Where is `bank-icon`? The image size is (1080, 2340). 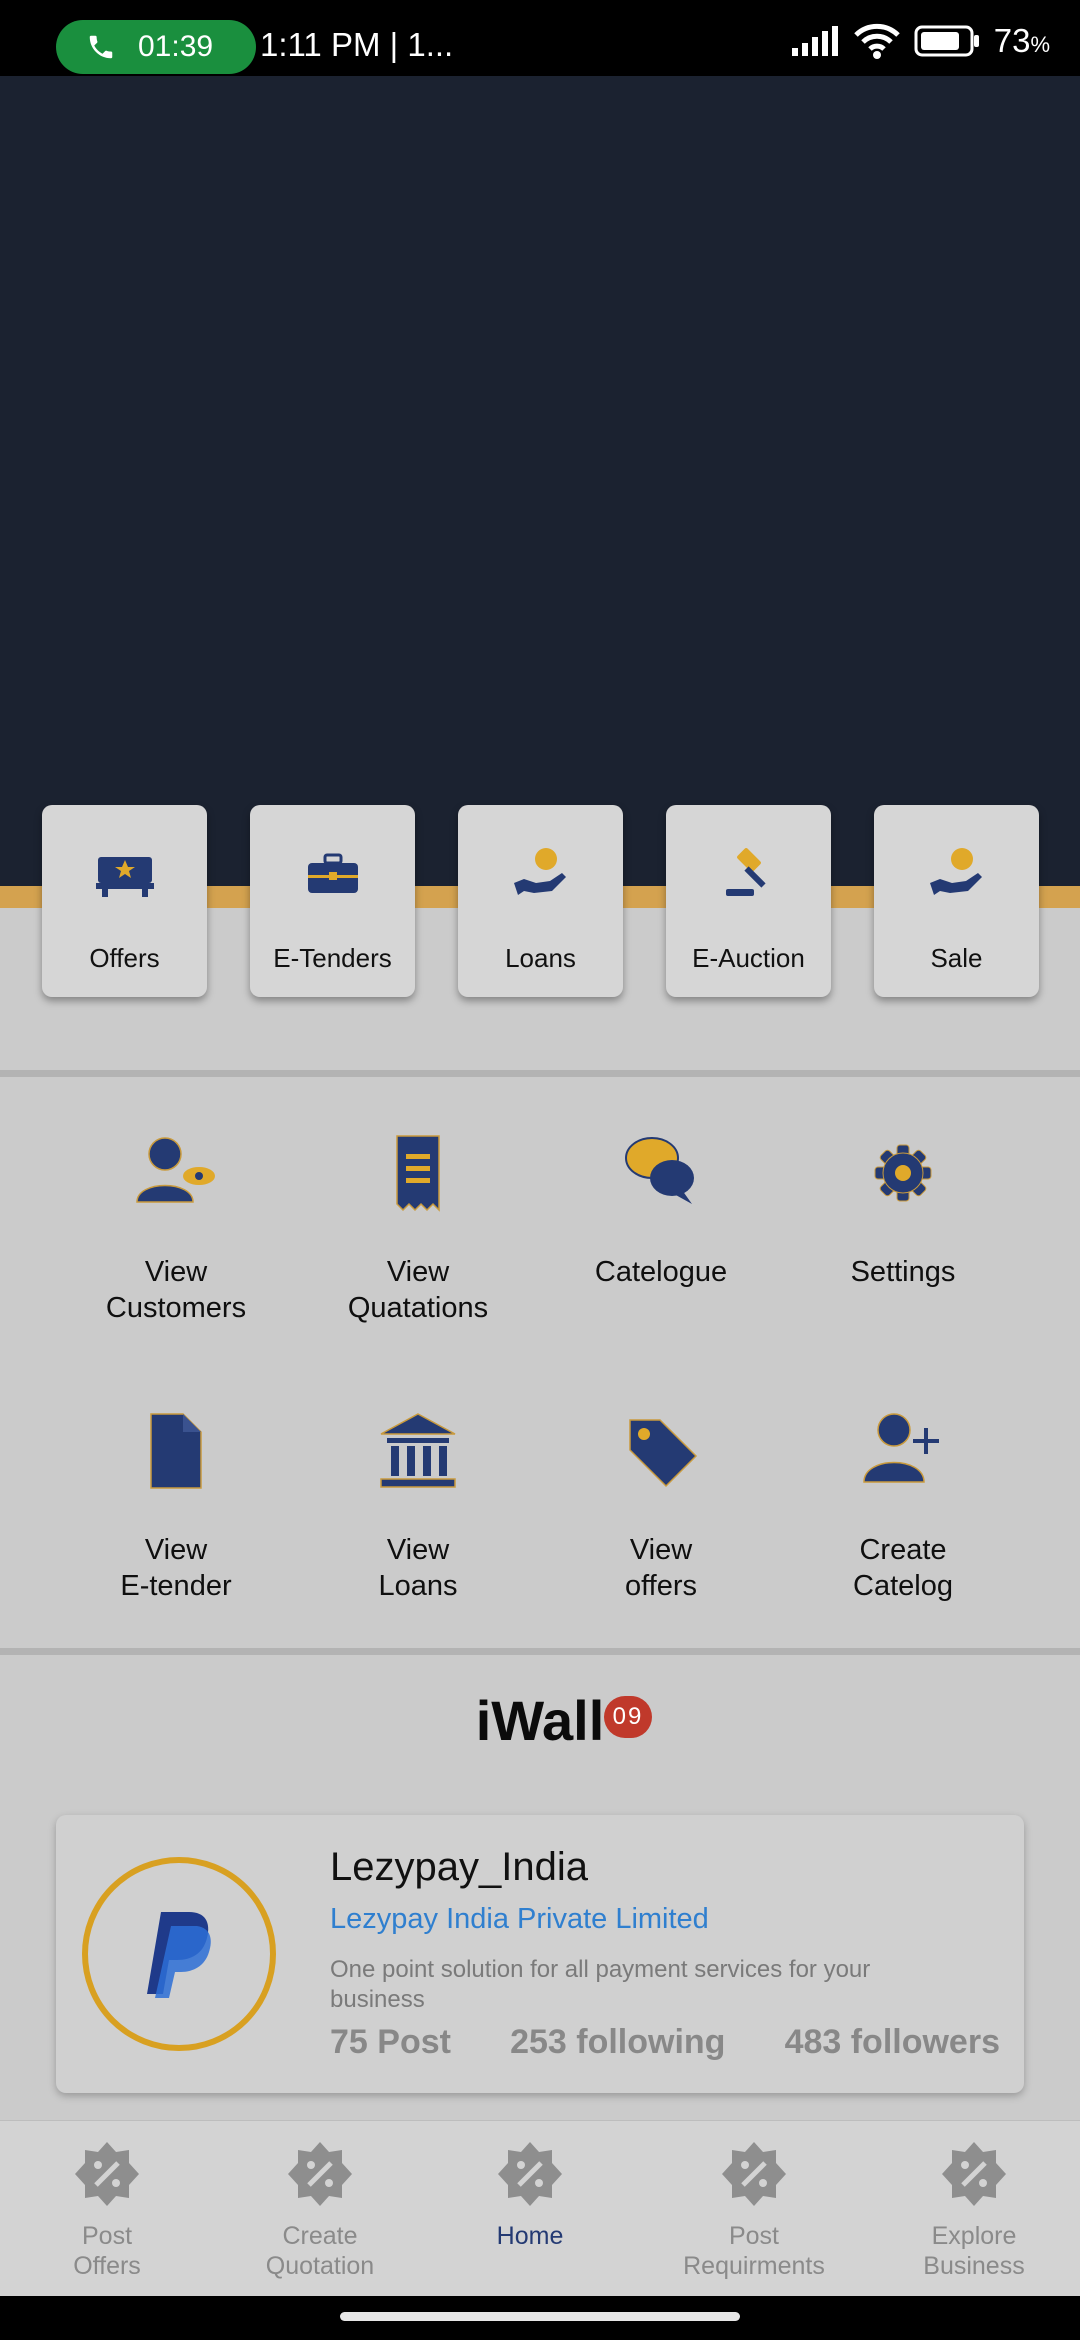
bank-icon is located at coordinates (418, 1450).